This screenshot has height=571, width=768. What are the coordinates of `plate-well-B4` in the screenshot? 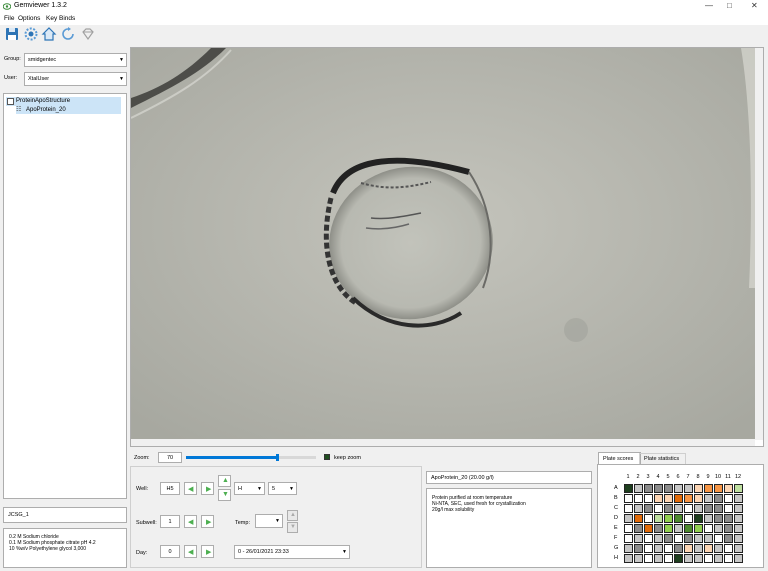 It's located at (658, 498).